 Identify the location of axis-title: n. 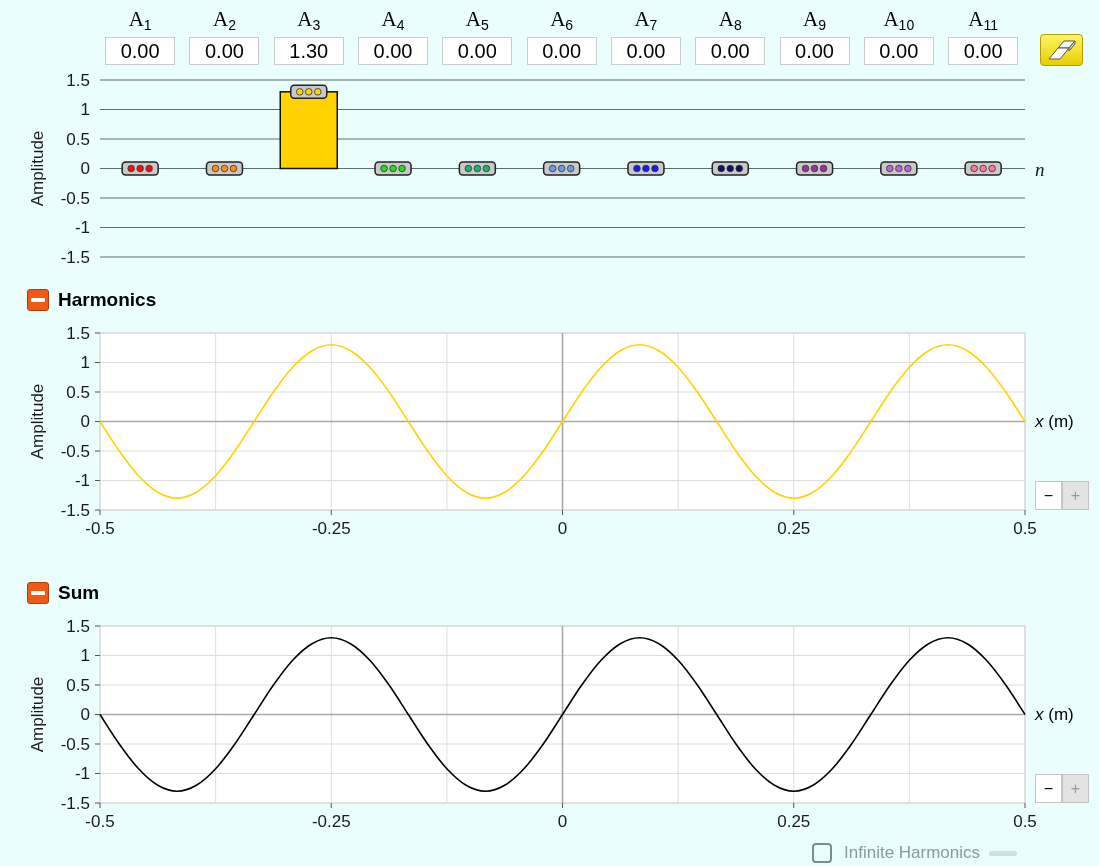
(1040, 169).